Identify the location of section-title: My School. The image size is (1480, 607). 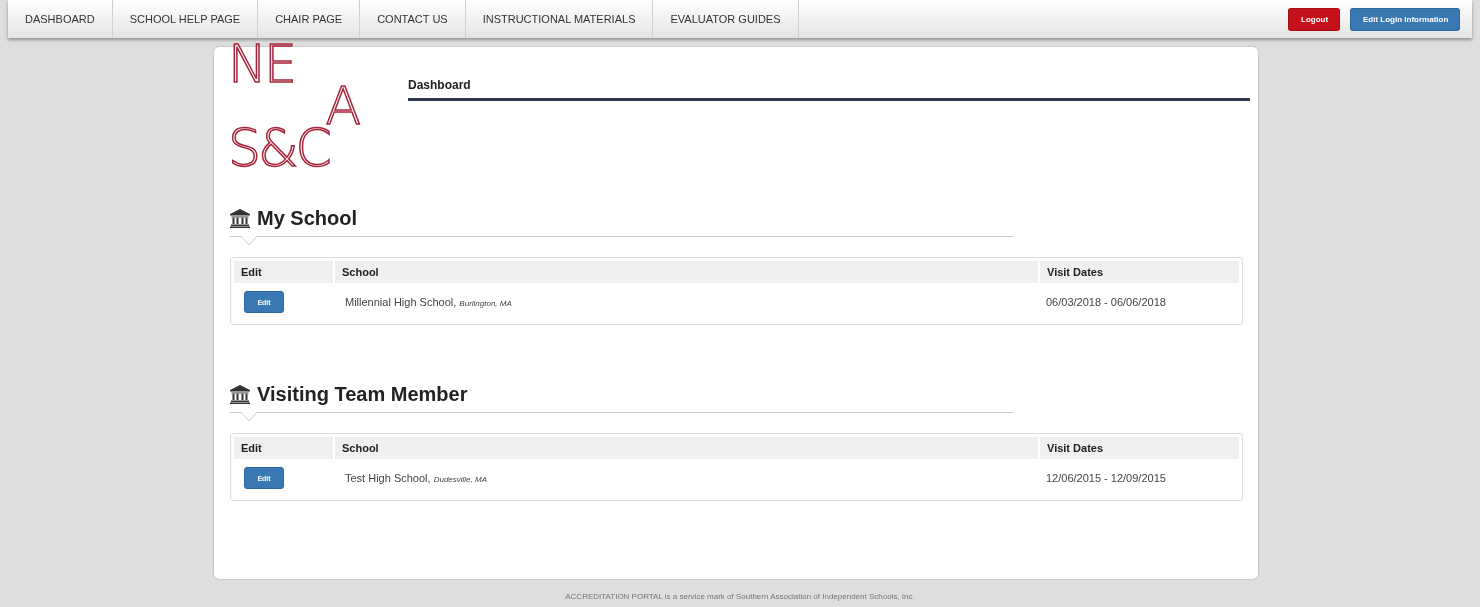
(307, 218).